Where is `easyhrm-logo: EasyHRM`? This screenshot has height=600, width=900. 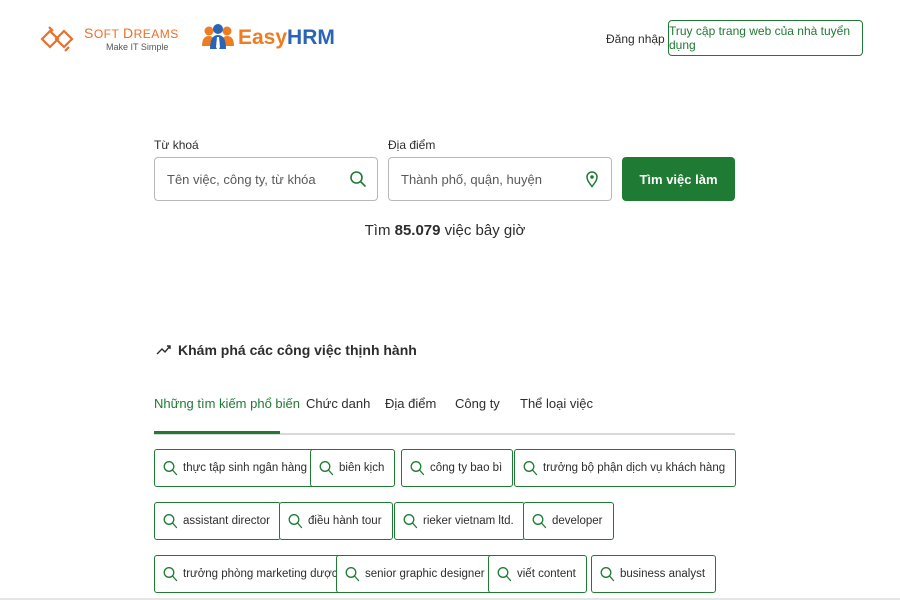 easyhrm-logo: EasyHRM is located at coordinates (267, 38).